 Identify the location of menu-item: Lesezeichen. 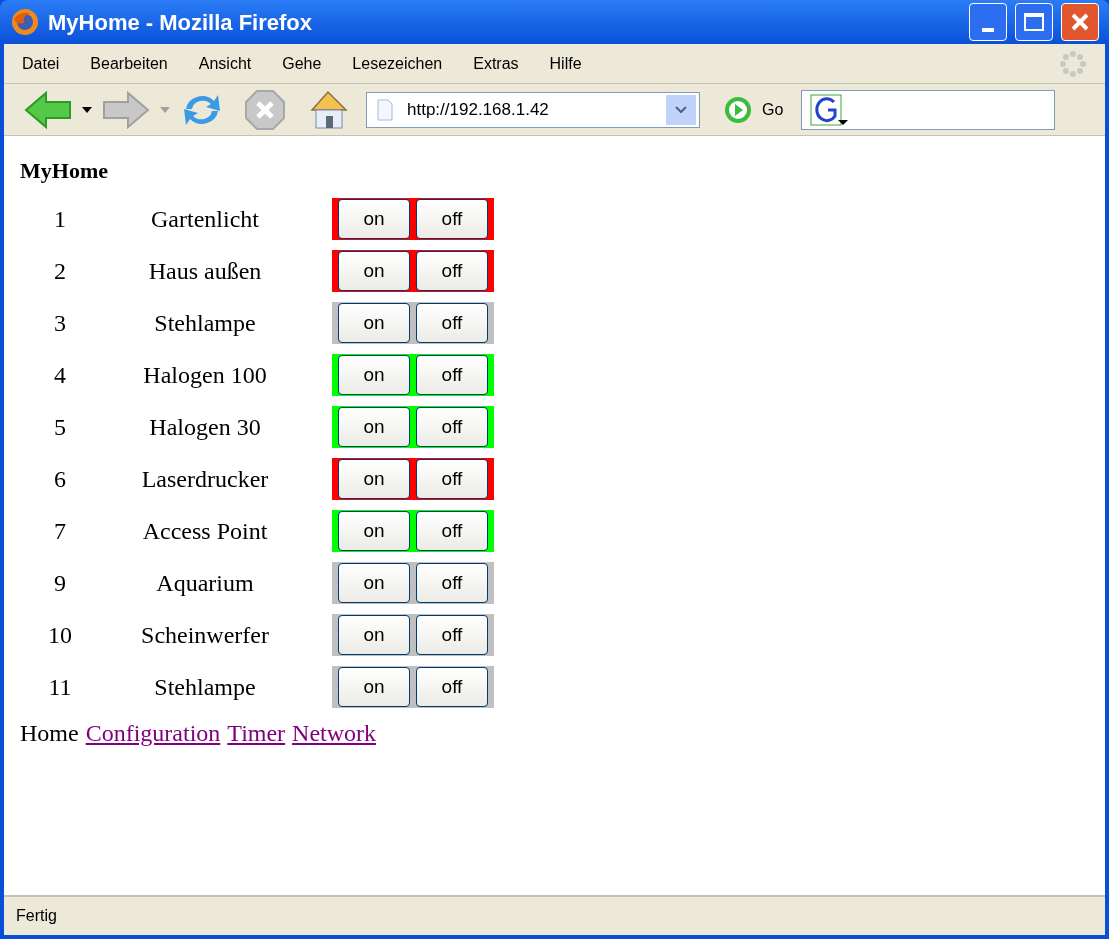
(397, 63).